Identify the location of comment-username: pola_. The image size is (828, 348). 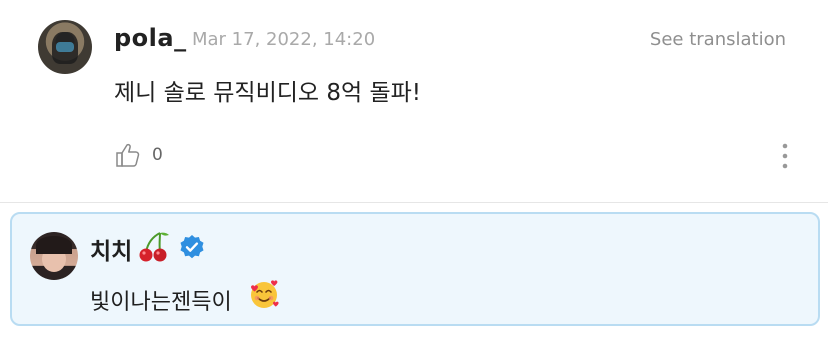
(150, 38).